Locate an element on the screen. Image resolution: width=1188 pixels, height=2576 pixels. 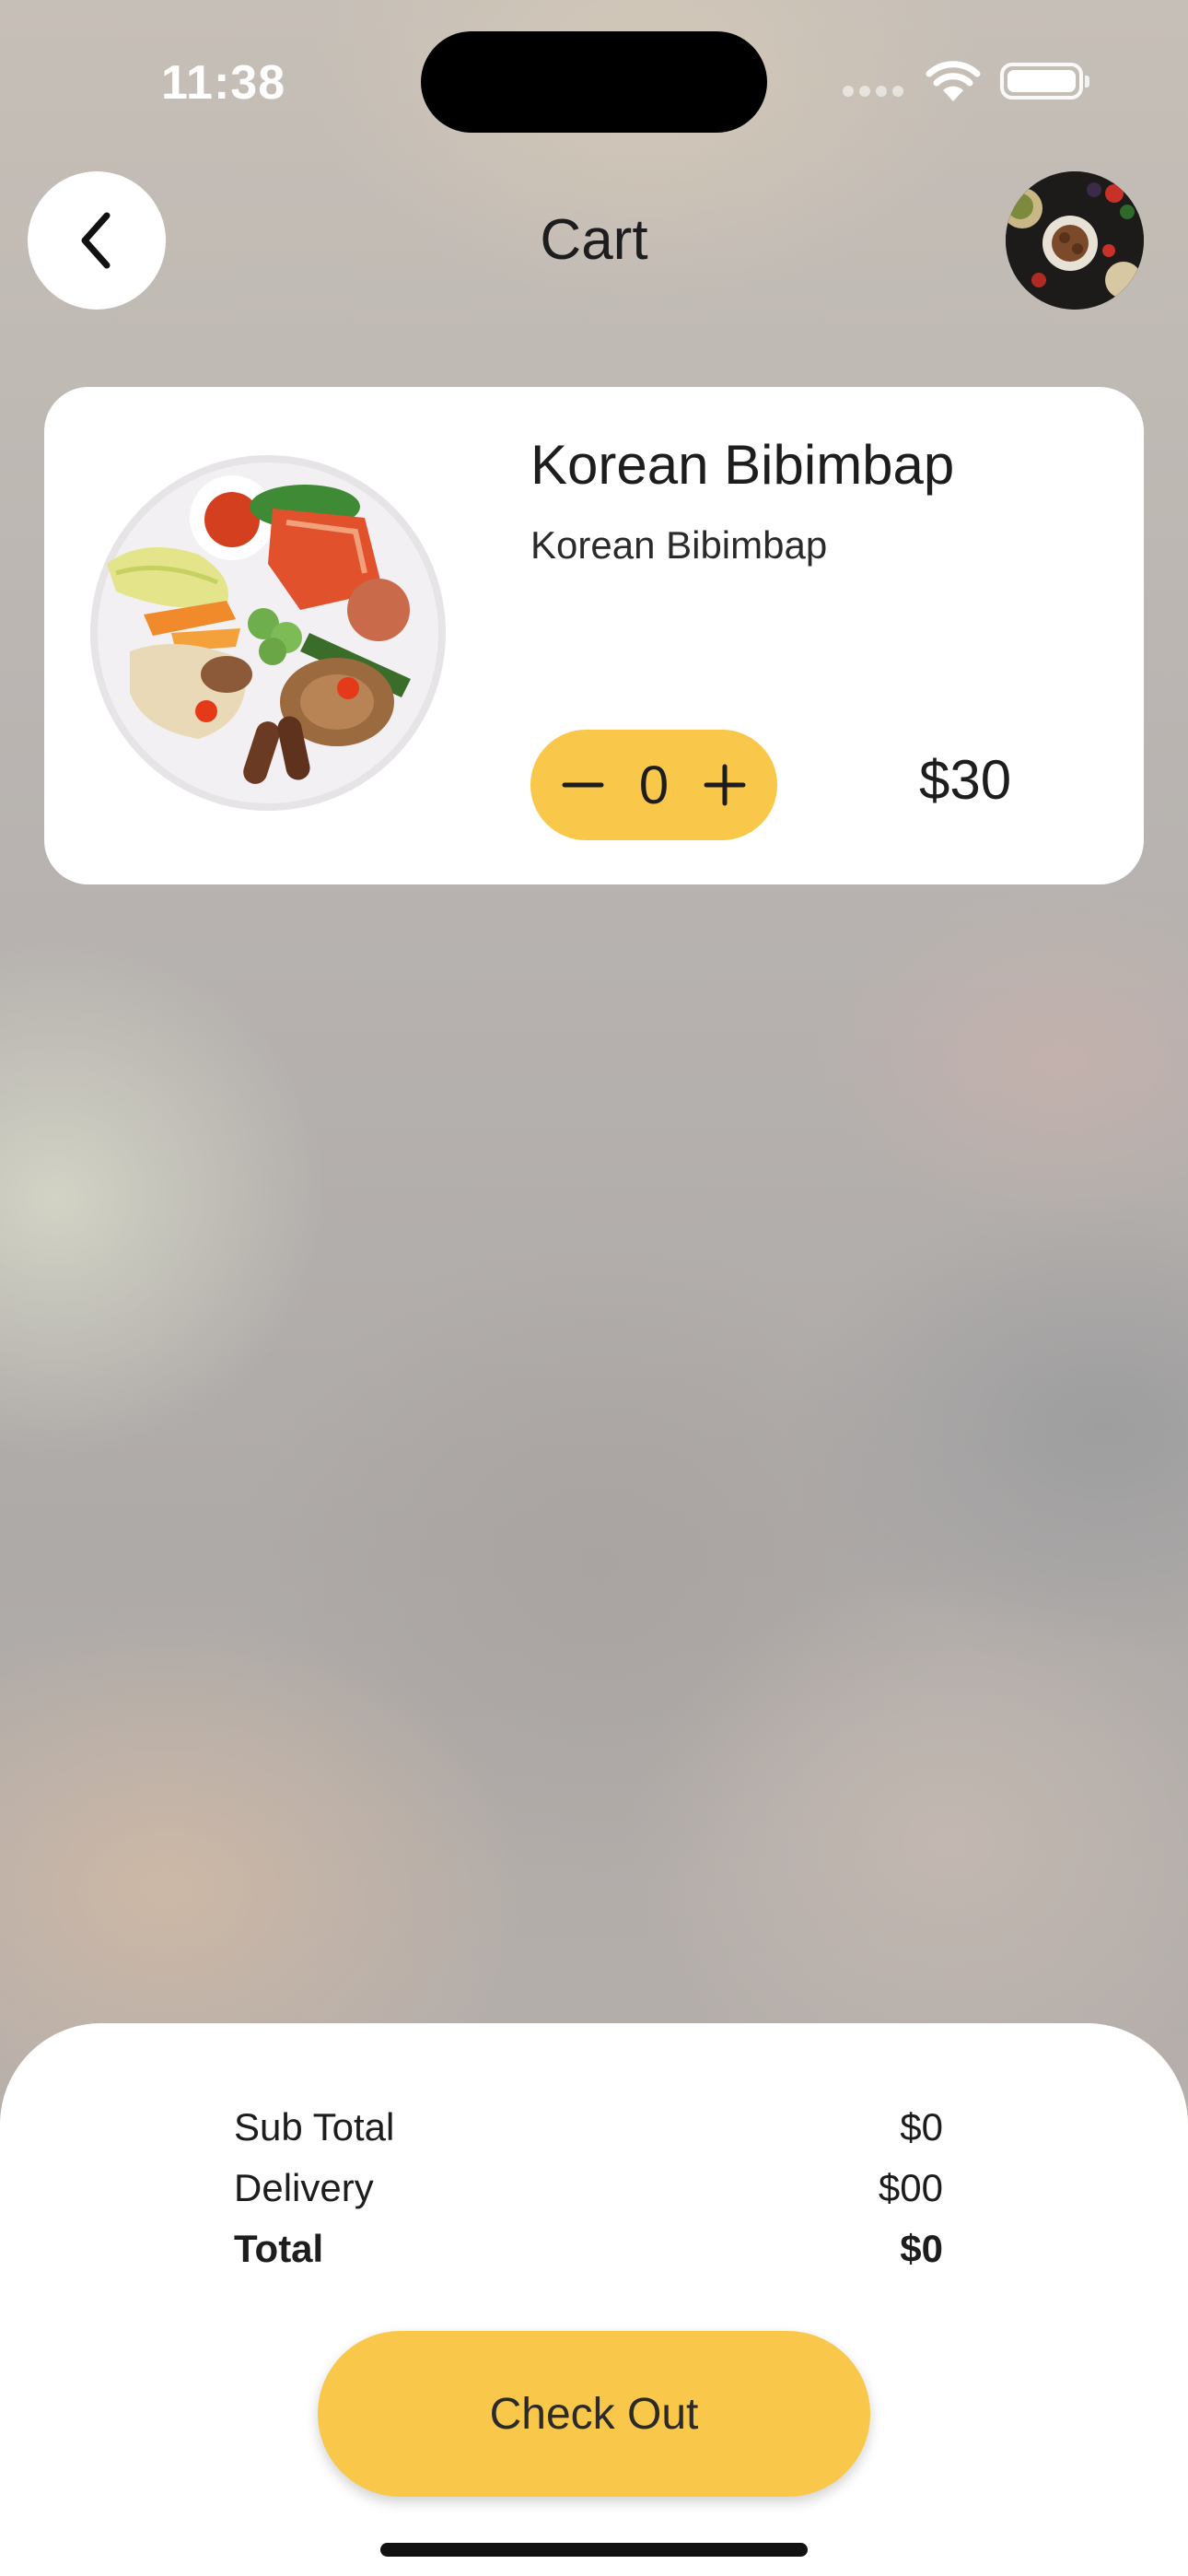
item-name: Korean Bibimbap is located at coordinates (742, 465).